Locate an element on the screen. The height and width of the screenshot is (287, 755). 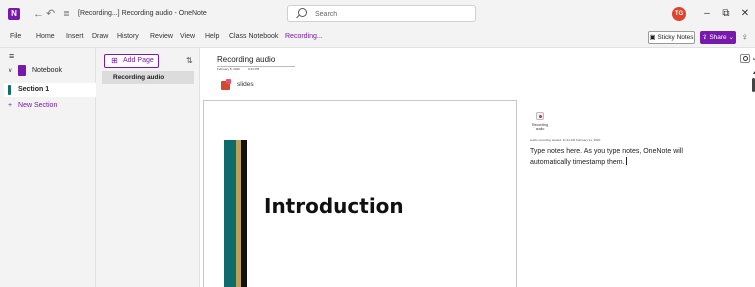
section-item: Section 1 is located at coordinates (50, 90).